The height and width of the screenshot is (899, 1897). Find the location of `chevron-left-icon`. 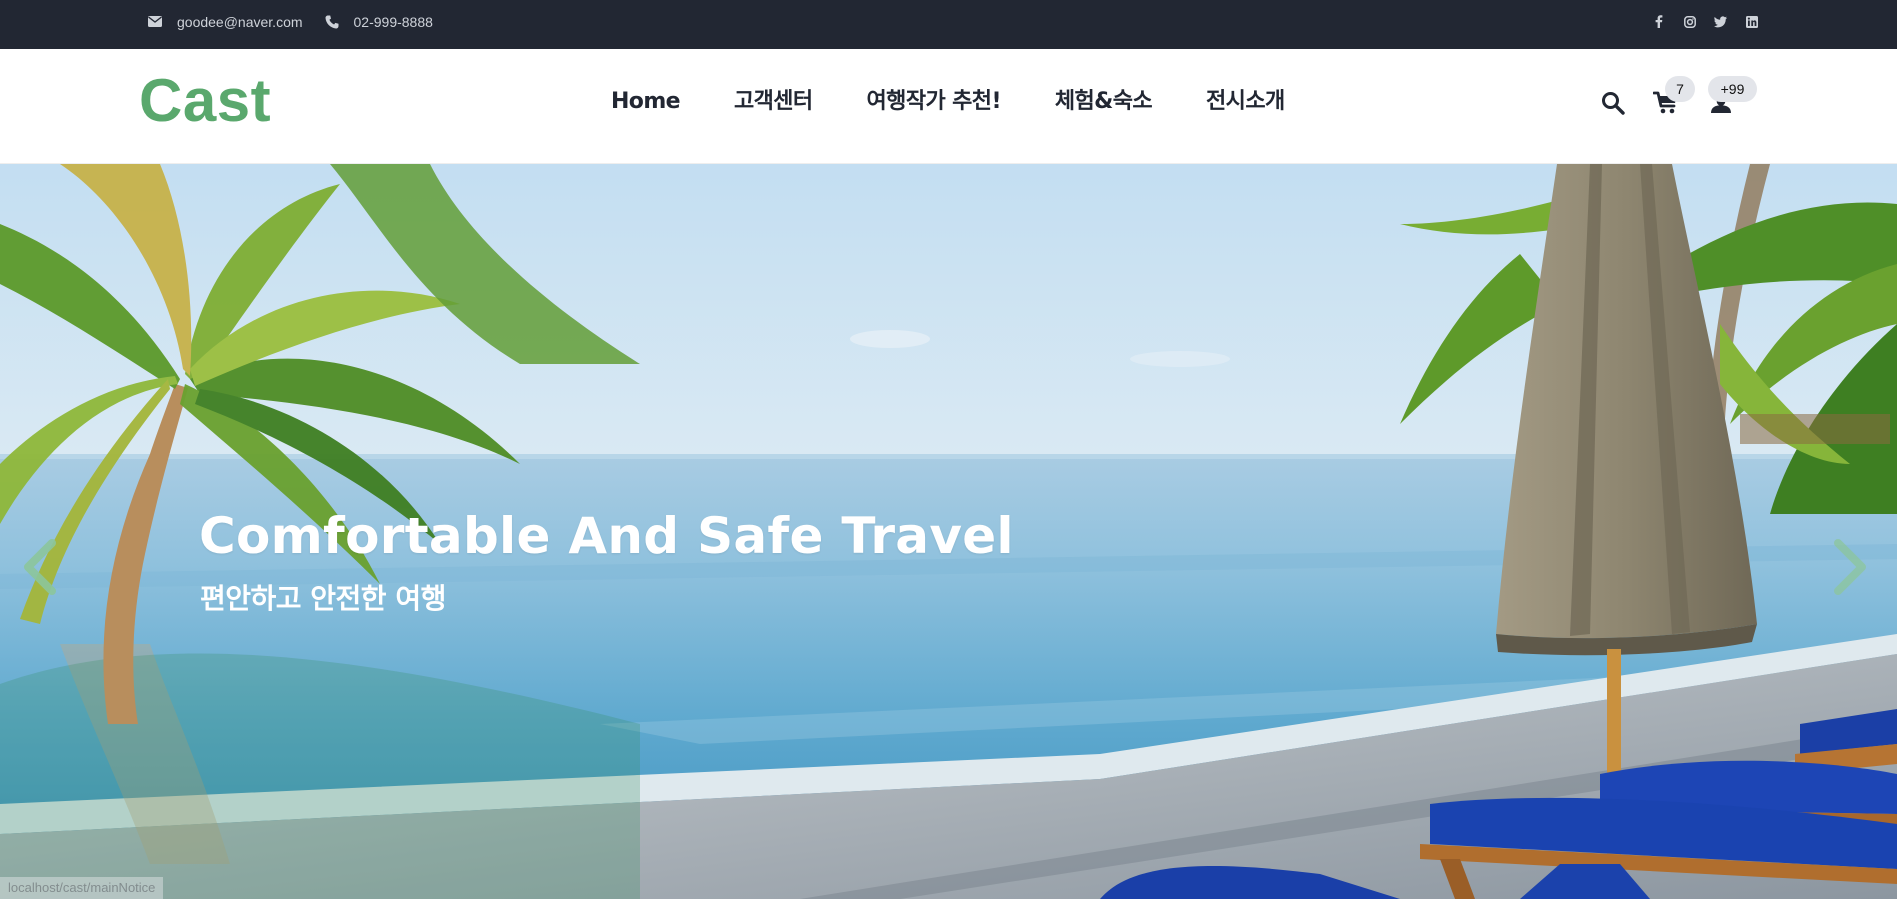

chevron-left-icon is located at coordinates (39, 569).